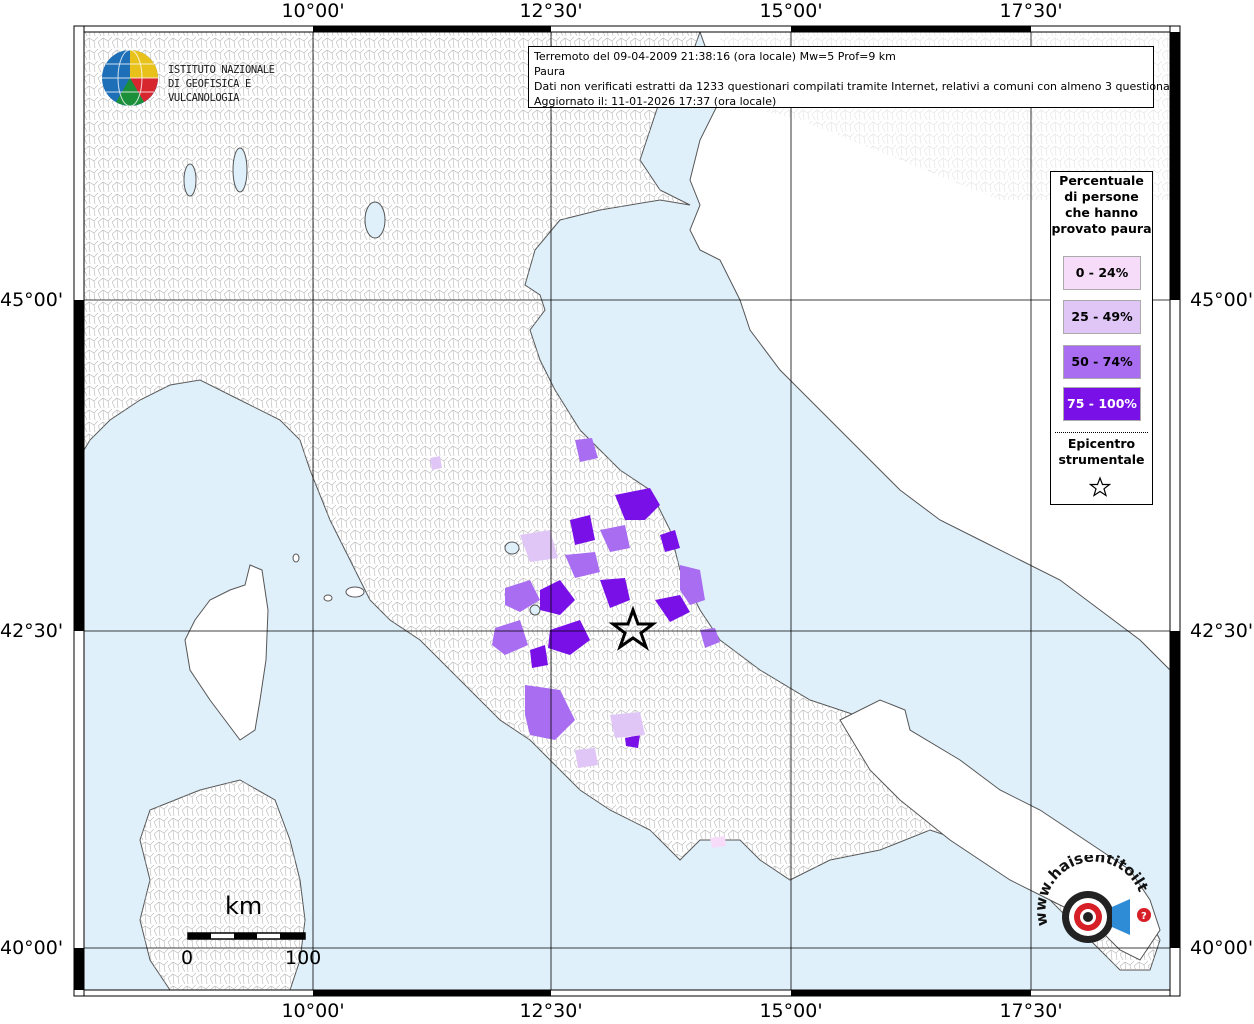  I want to click on legend-item-75-100: 75 - 100%, so click(1102, 404).